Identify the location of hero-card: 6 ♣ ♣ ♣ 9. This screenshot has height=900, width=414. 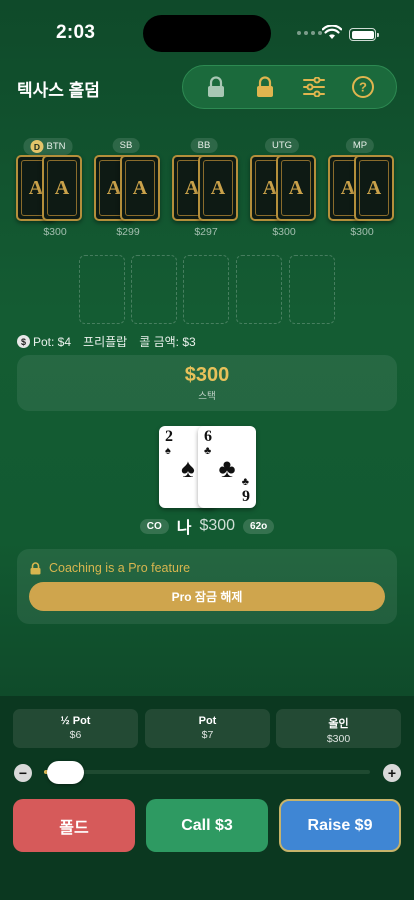
(227, 467).